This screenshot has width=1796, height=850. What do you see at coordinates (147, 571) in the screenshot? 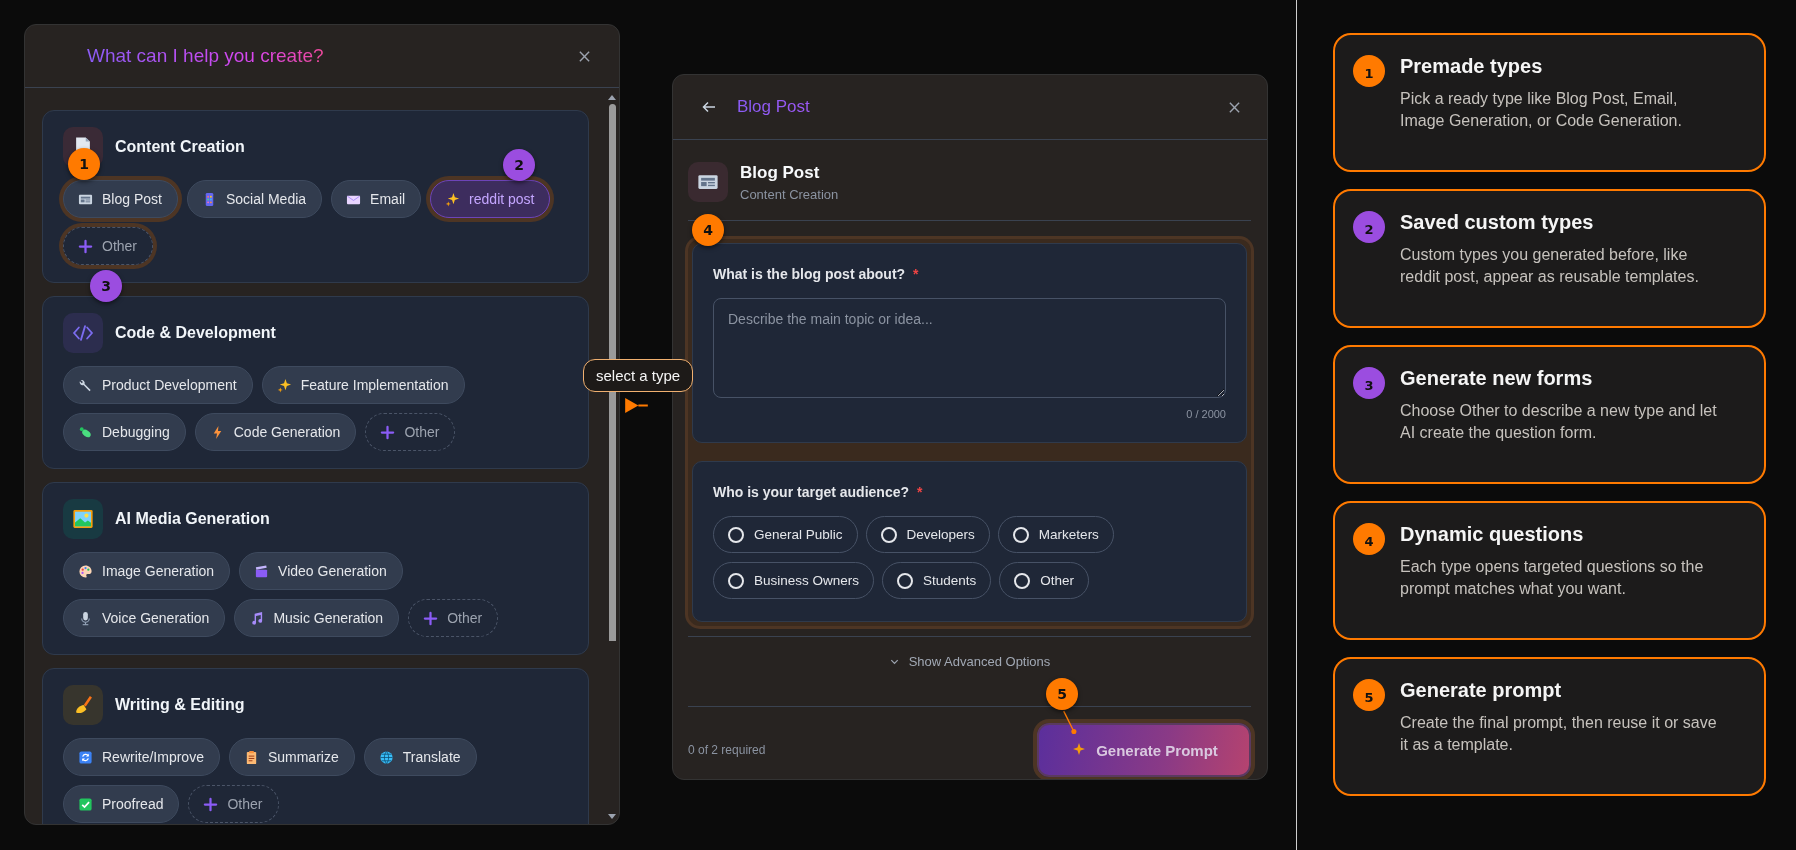
I see `type-chip: Image Generation` at bounding box center [147, 571].